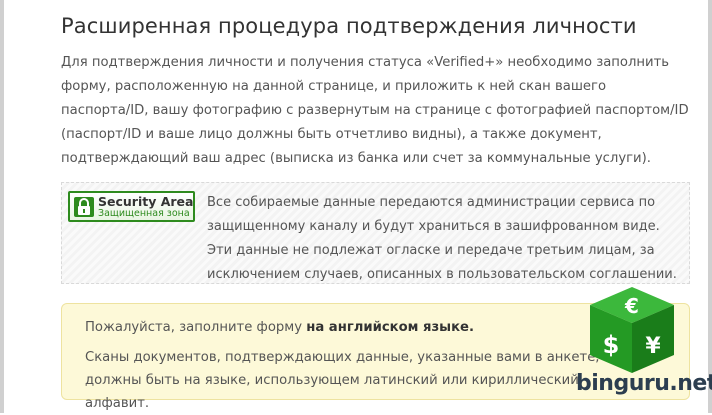 The height and width of the screenshot is (415, 712). What do you see at coordinates (144, 213) in the screenshot?
I see `badge-subtitle: Защищенная зона` at bounding box center [144, 213].